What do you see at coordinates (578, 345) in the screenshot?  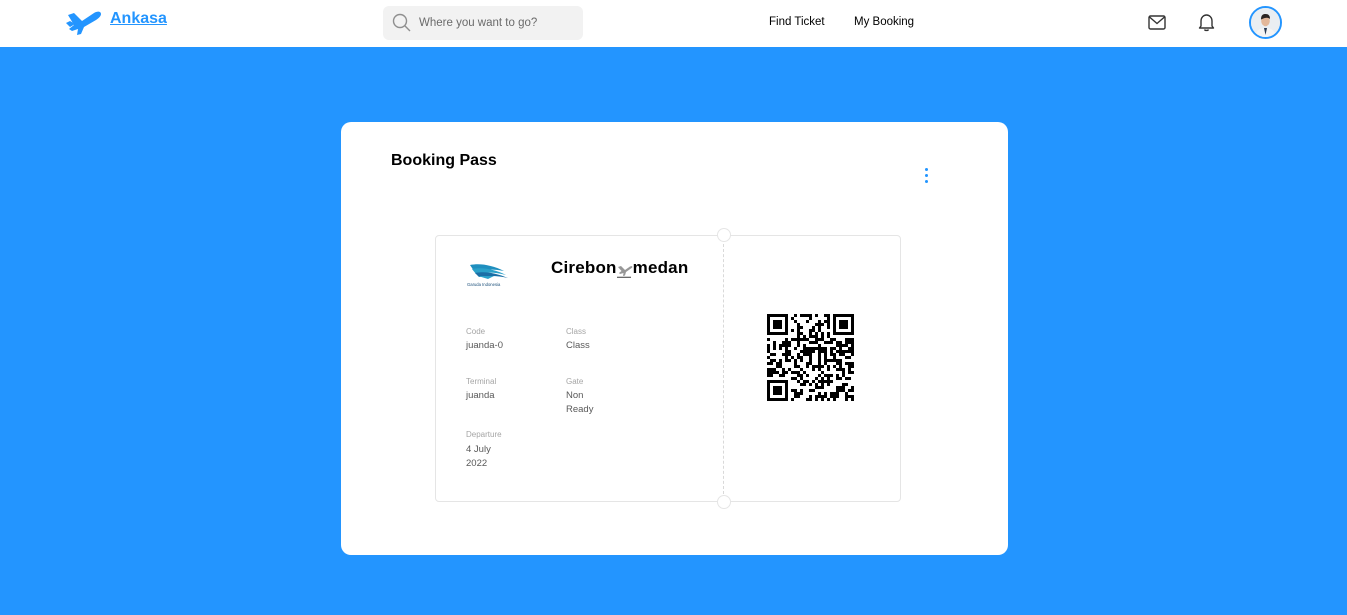 I see `class-value: Class` at bounding box center [578, 345].